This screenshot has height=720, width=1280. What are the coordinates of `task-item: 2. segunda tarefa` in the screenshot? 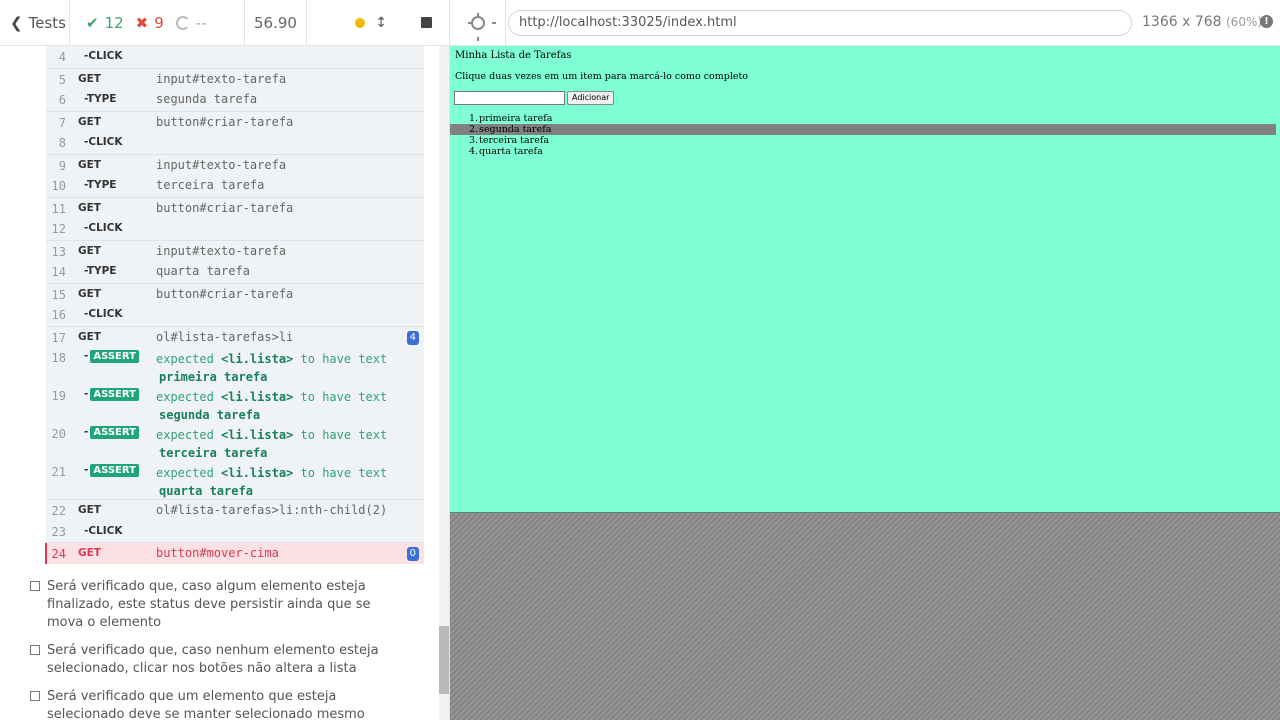 It's located at (863, 129).